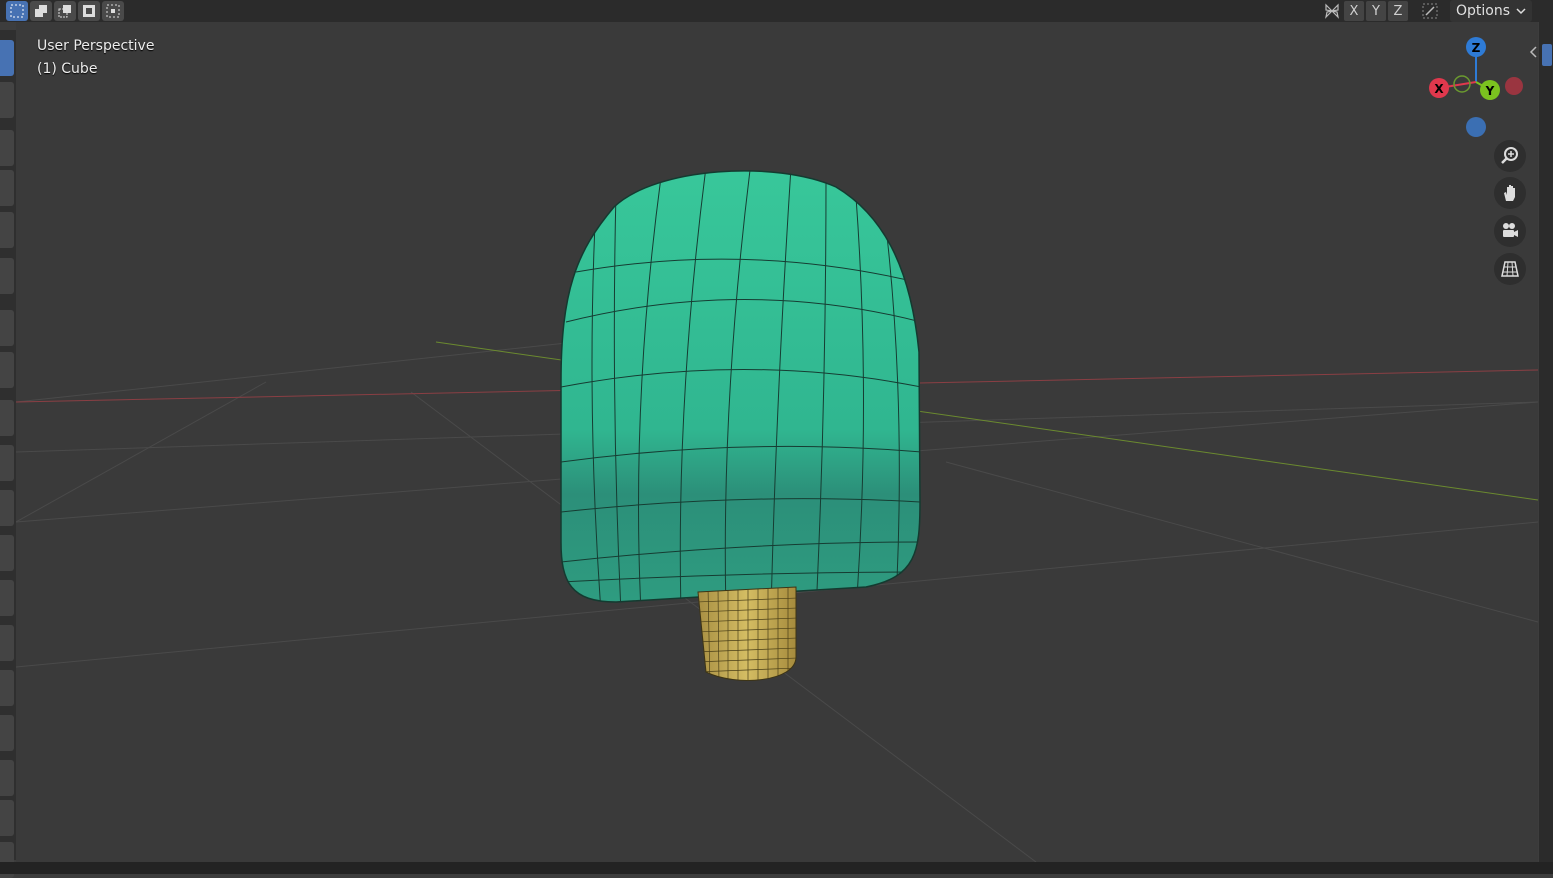 This screenshot has height=878, width=1553. Describe the element at coordinates (96, 46) in the screenshot. I see `view-perspective-label: User Perspective` at that location.